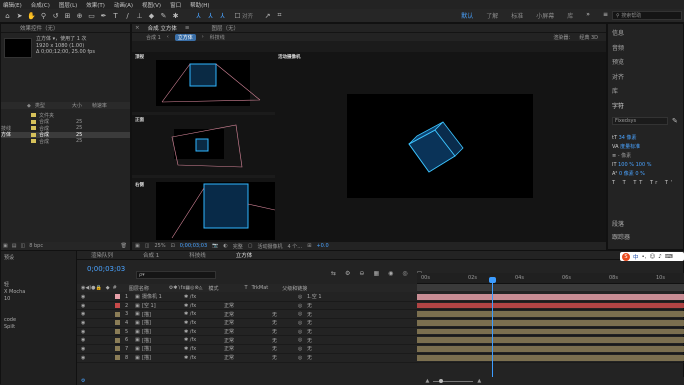 Image resolution: width=684 pixels, height=385 pixels. I want to click on axis-icon: ⅄, so click(198, 15).